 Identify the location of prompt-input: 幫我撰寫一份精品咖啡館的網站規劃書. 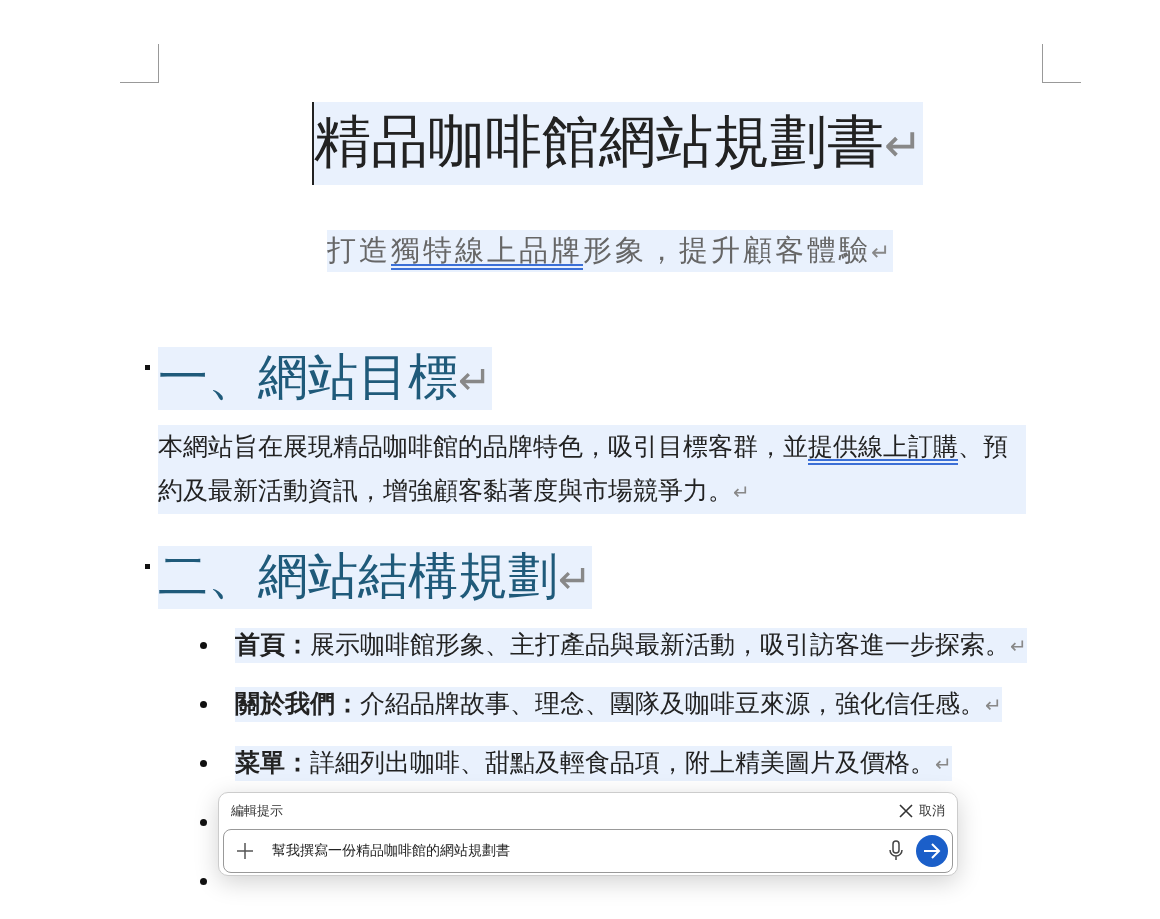
(573, 851).